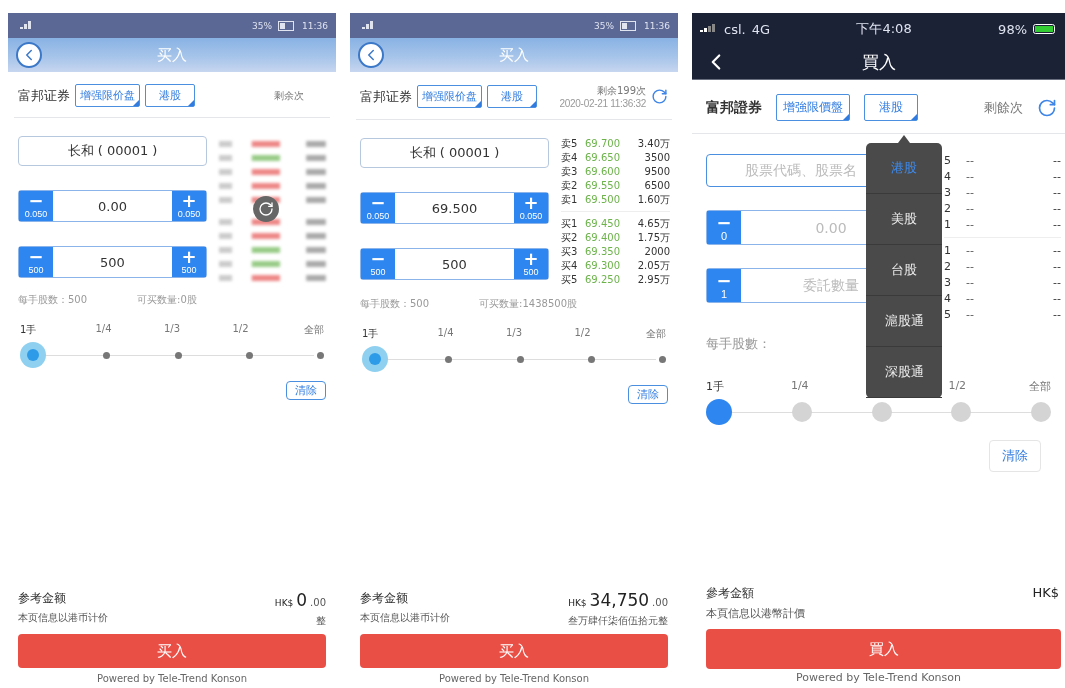 This screenshot has width=1065, height=688. I want to click on slider-label: 1/4, so click(103, 329).